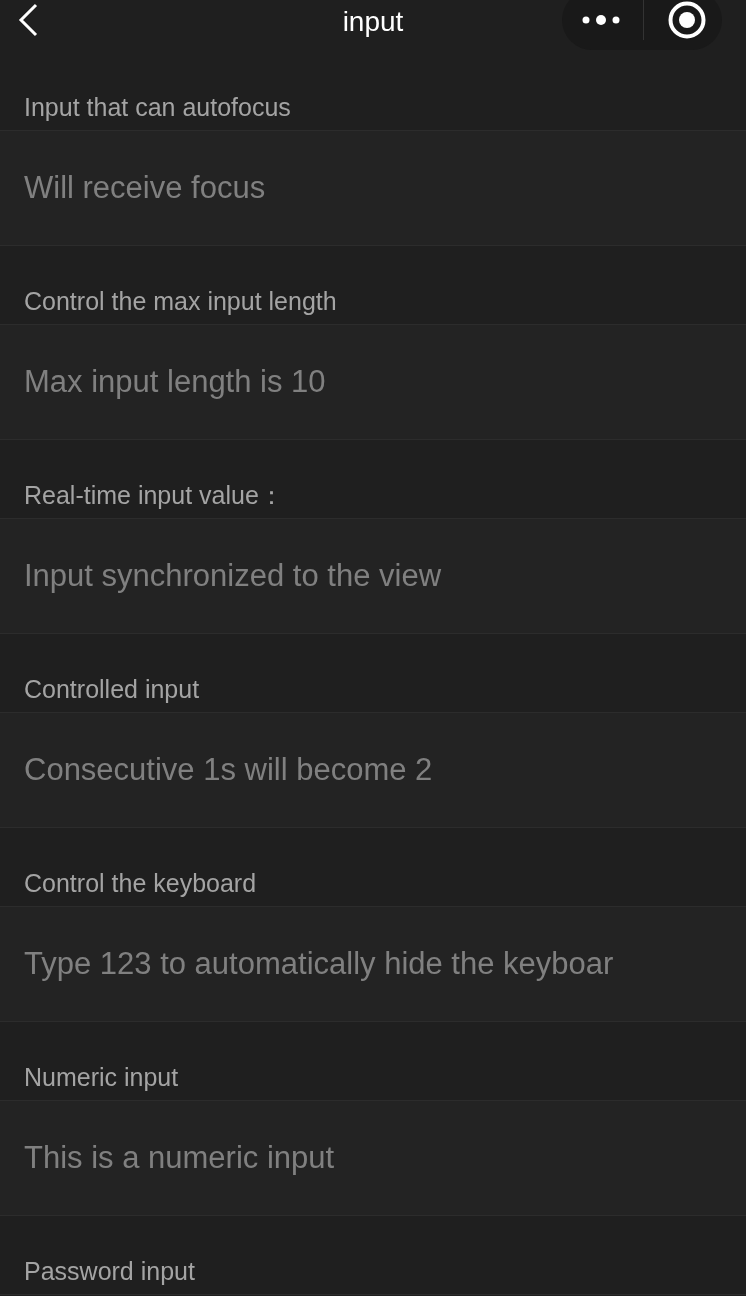  Describe the element at coordinates (600, 20) in the screenshot. I see `more-icon` at that location.